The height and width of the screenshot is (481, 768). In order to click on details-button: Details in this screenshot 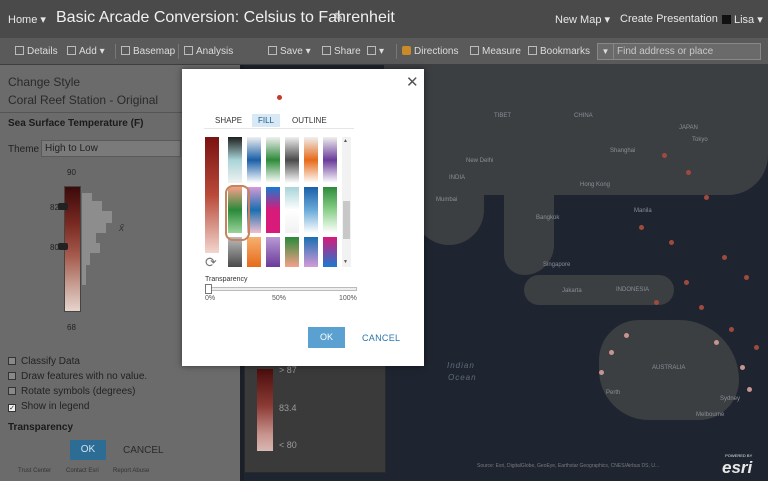, I will do `click(36, 51)`.